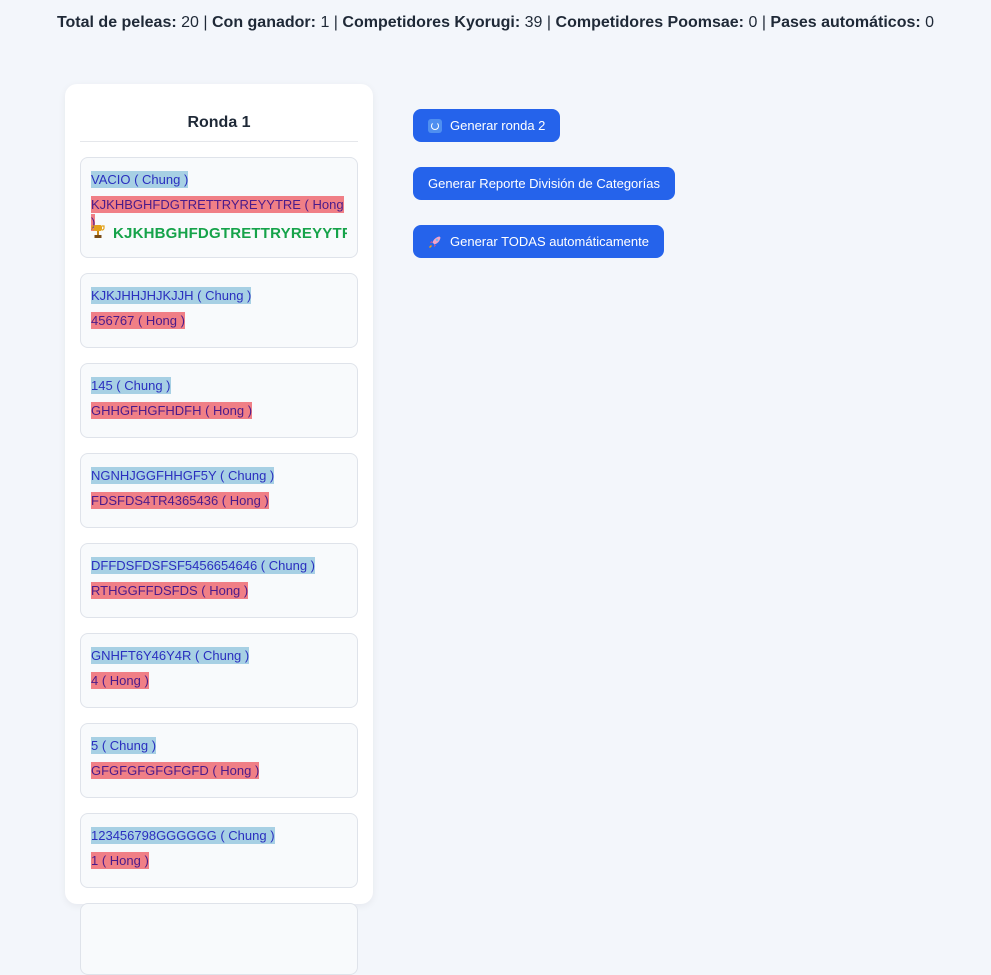 The width and height of the screenshot is (991, 975). What do you see at coordinates (431, 22) in the screenshot?
I see `stat-kyorugi-label: Competidores Kyorugi:` at bounding box center [431, 22].